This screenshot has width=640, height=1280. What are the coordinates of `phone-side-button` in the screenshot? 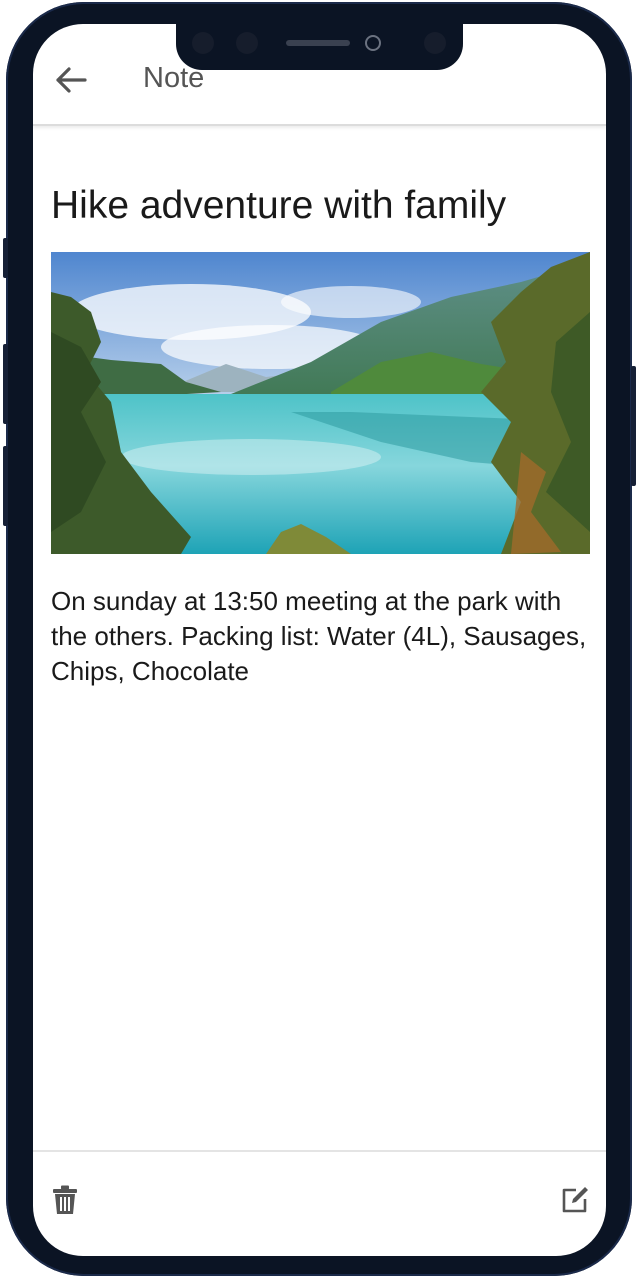 It's located at (5, 258).